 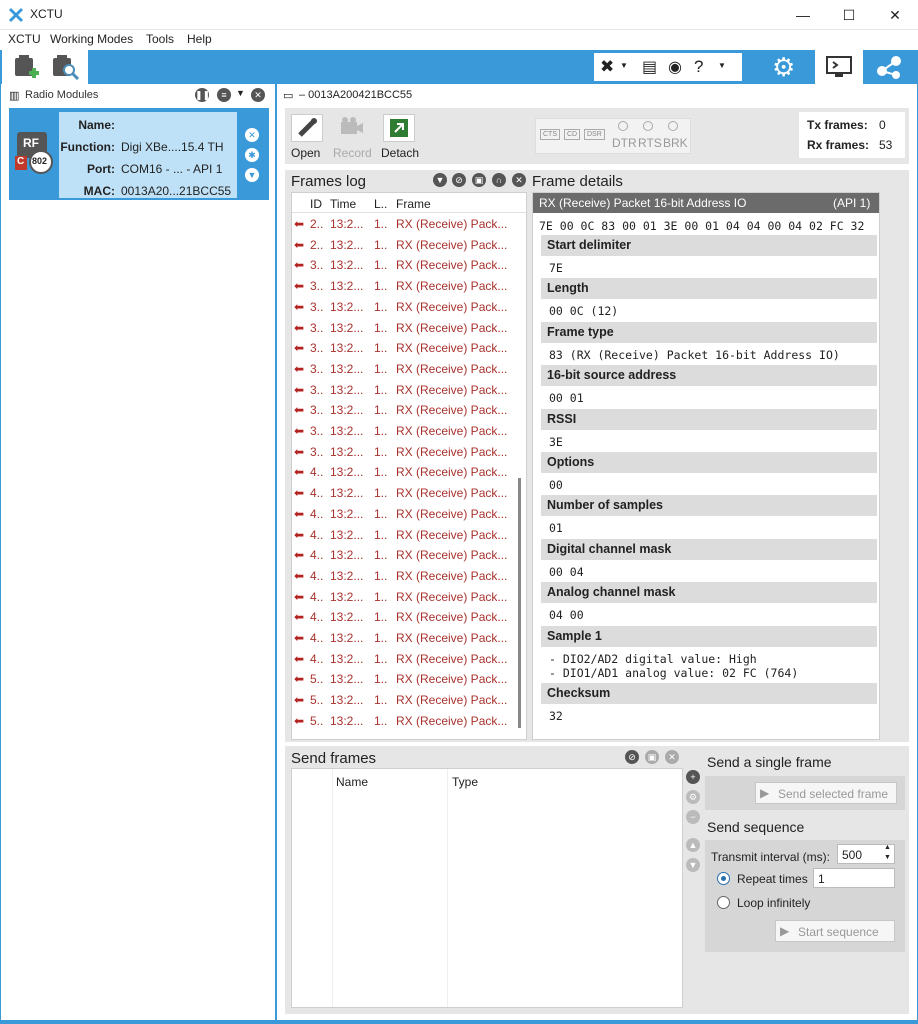 What do you see at coordinates (649, 67) in the screenshot?
I see `frames-generator-icon: ▤` at bounding box center [649, 67].